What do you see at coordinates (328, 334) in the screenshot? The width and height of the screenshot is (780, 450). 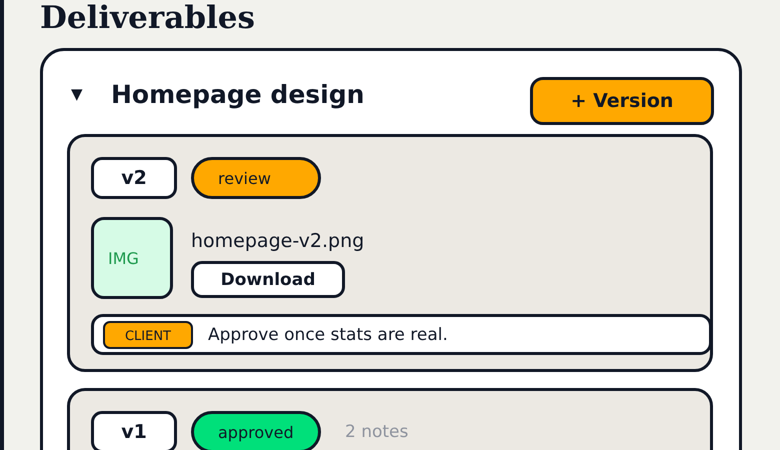 I see `note-text: Approve once stats are real.` at bounding box center [328, 334].